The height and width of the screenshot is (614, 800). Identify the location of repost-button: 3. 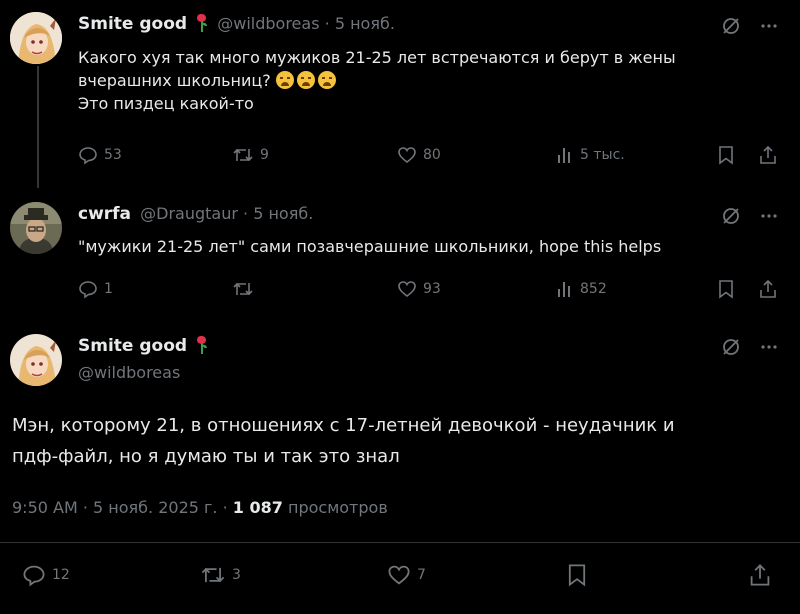
(220, 575).